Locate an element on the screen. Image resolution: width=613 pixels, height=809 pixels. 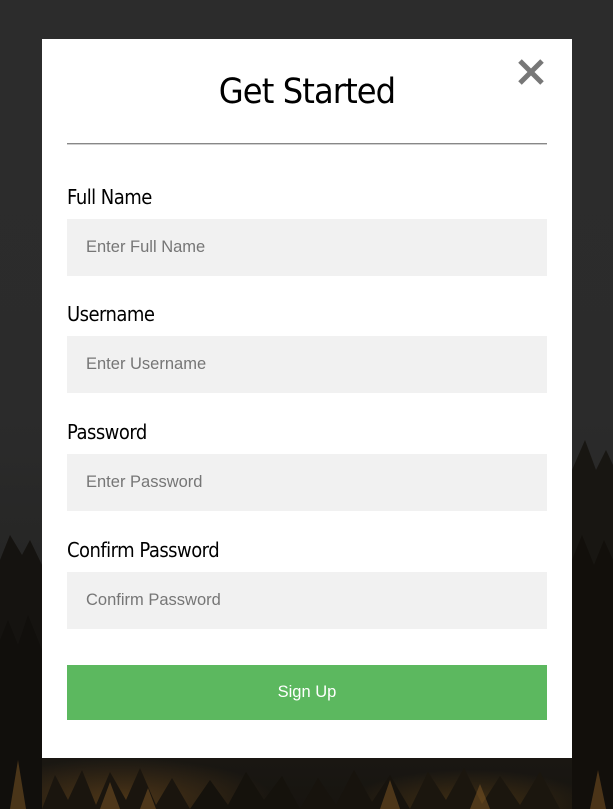
full-name-input is located at coordinates (307, 247).